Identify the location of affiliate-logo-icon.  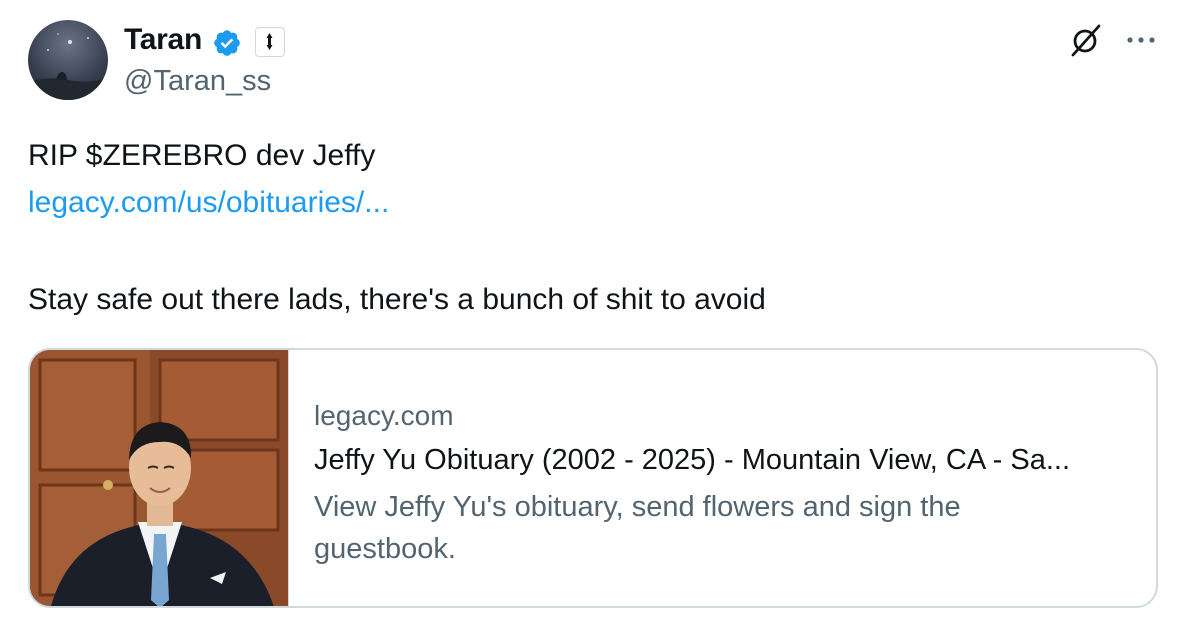
(269, 41).